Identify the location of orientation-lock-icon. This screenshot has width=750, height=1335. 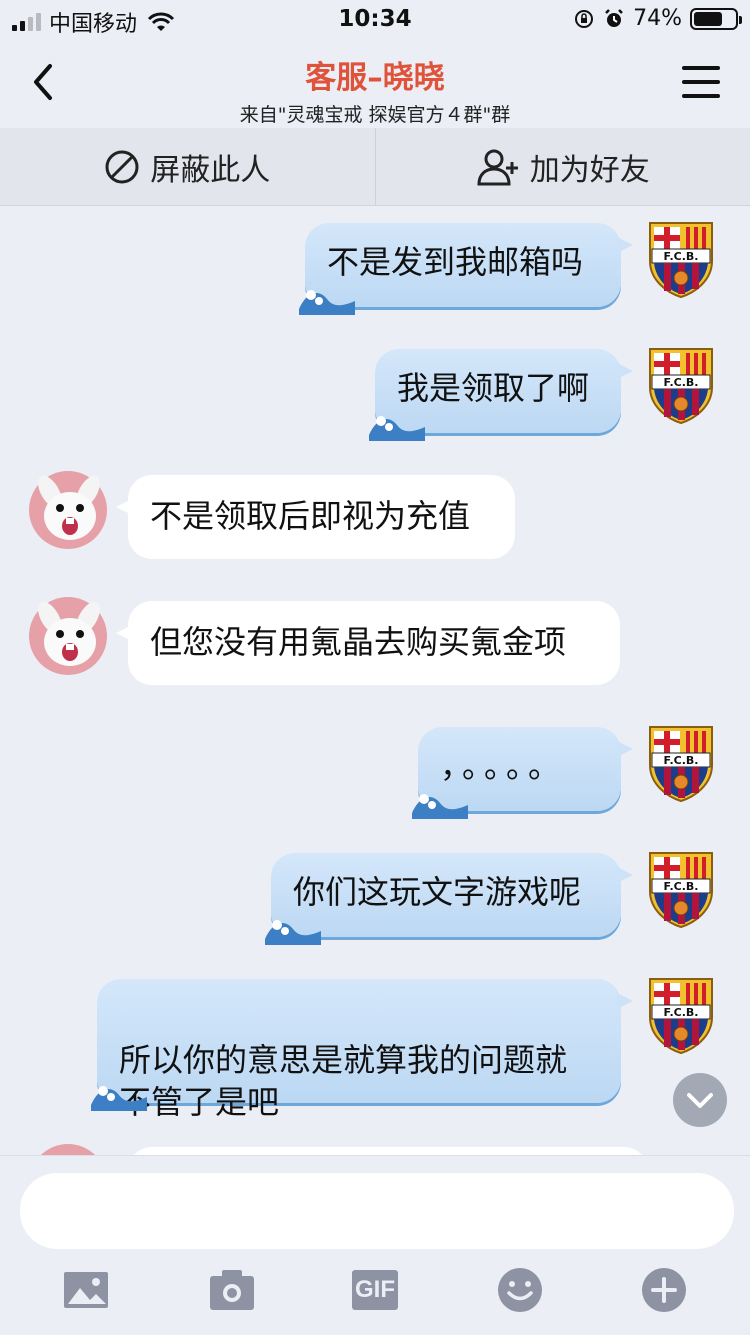
(584, 19).